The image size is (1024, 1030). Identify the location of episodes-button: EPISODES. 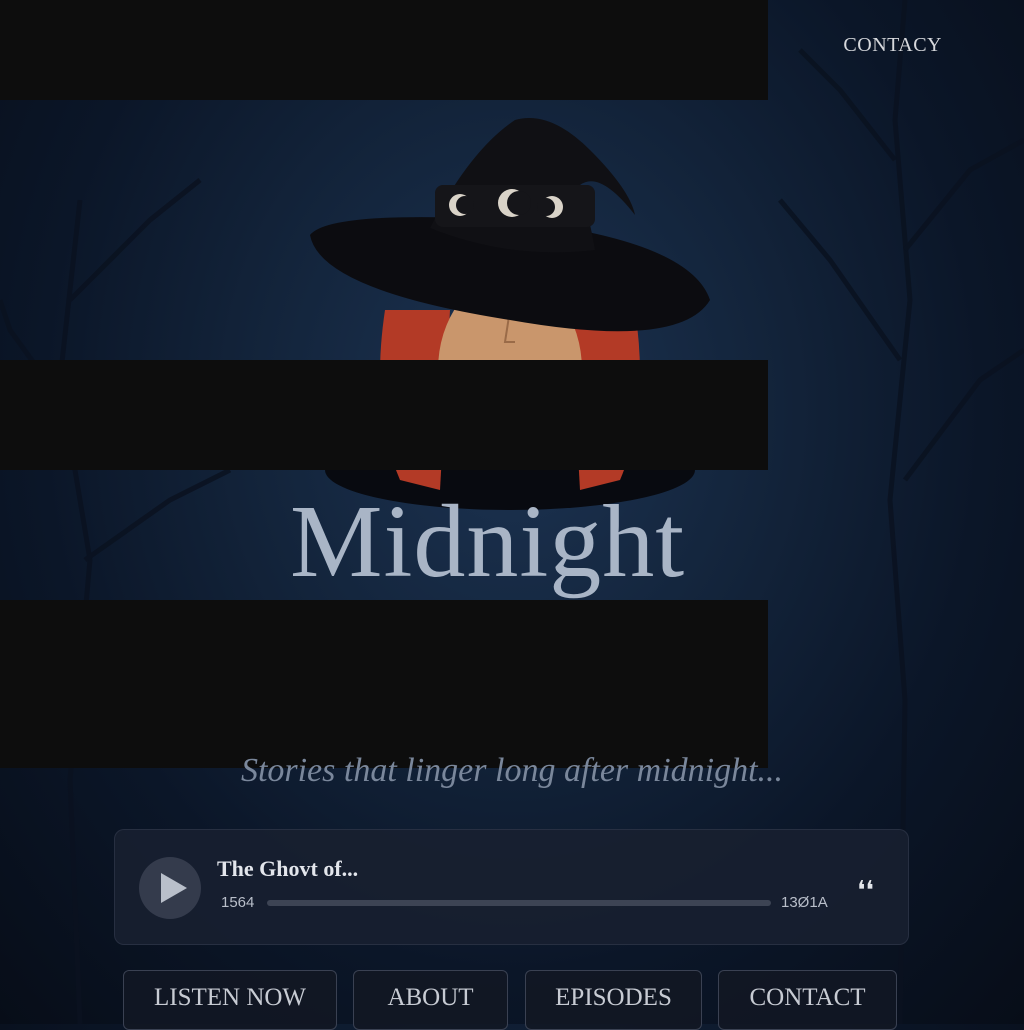
(613, 1000).